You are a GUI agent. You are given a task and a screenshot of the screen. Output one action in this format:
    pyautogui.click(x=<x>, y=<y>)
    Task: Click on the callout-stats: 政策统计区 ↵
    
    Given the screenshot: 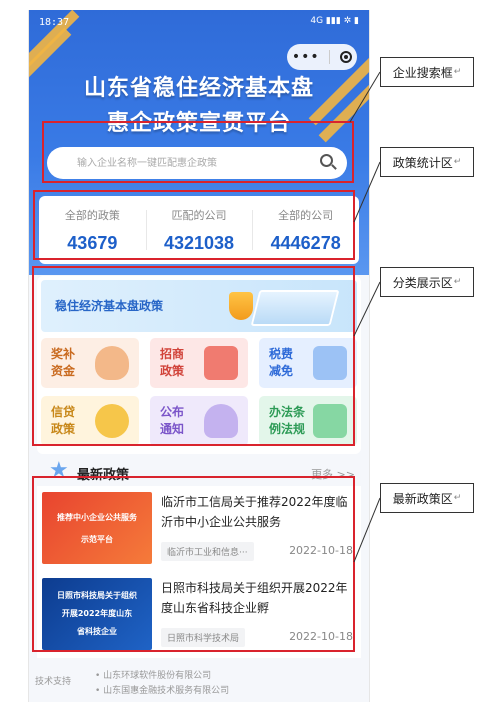 What is the action you would take?
    pyautogui.click(x=427, y=162)
    